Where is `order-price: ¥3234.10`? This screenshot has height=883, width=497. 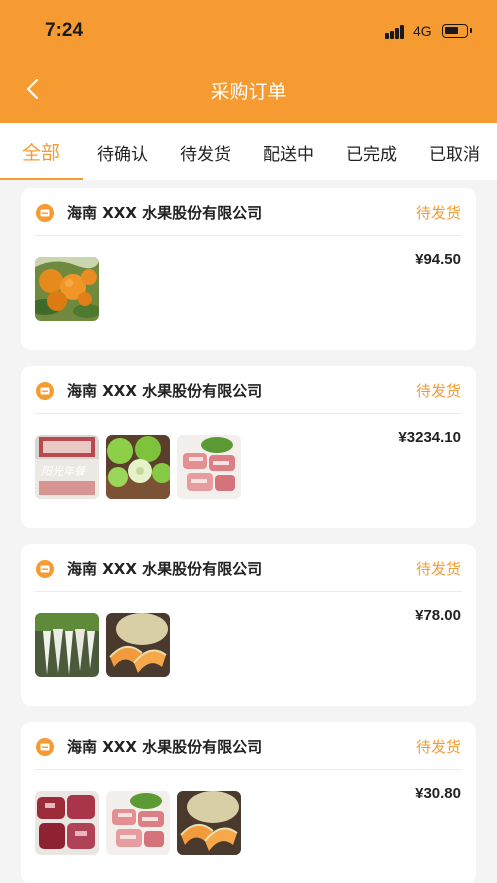 order-price: ¥3234.10 is located at coordinates (429, 437).